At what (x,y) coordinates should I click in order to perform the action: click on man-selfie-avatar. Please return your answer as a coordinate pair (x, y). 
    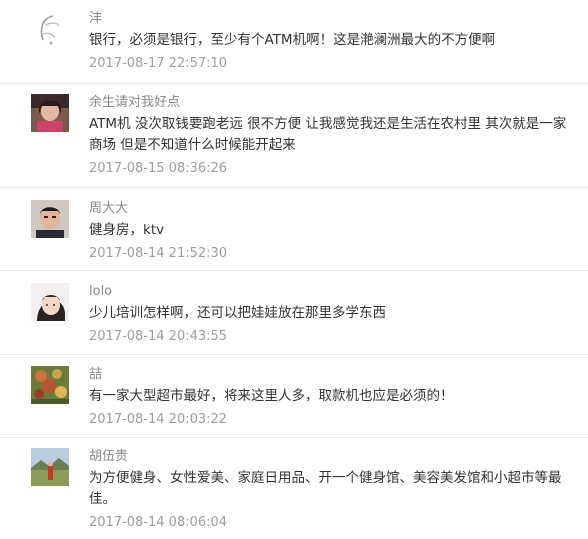
    Looking at the image, I should click on (50, 219).